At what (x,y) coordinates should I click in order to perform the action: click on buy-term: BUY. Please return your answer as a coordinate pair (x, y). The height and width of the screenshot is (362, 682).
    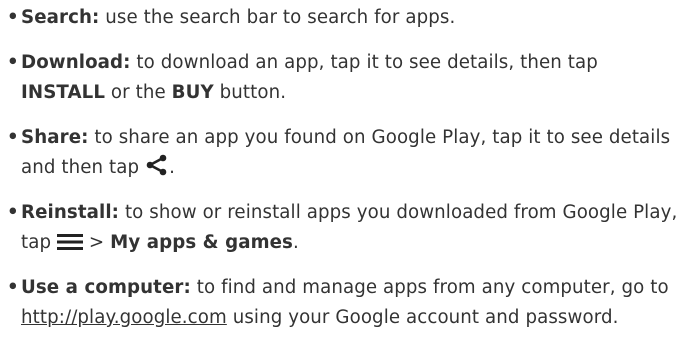
    Looking at the image, I should click on (192, 92).